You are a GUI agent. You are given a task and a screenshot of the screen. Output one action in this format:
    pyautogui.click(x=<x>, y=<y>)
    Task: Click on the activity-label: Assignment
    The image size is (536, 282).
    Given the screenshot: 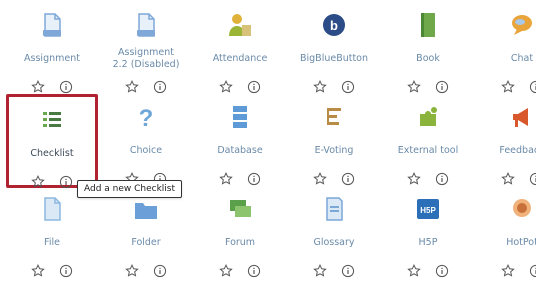 What is the action you would take?
    pyautogui.click(x=52, y=58)
    